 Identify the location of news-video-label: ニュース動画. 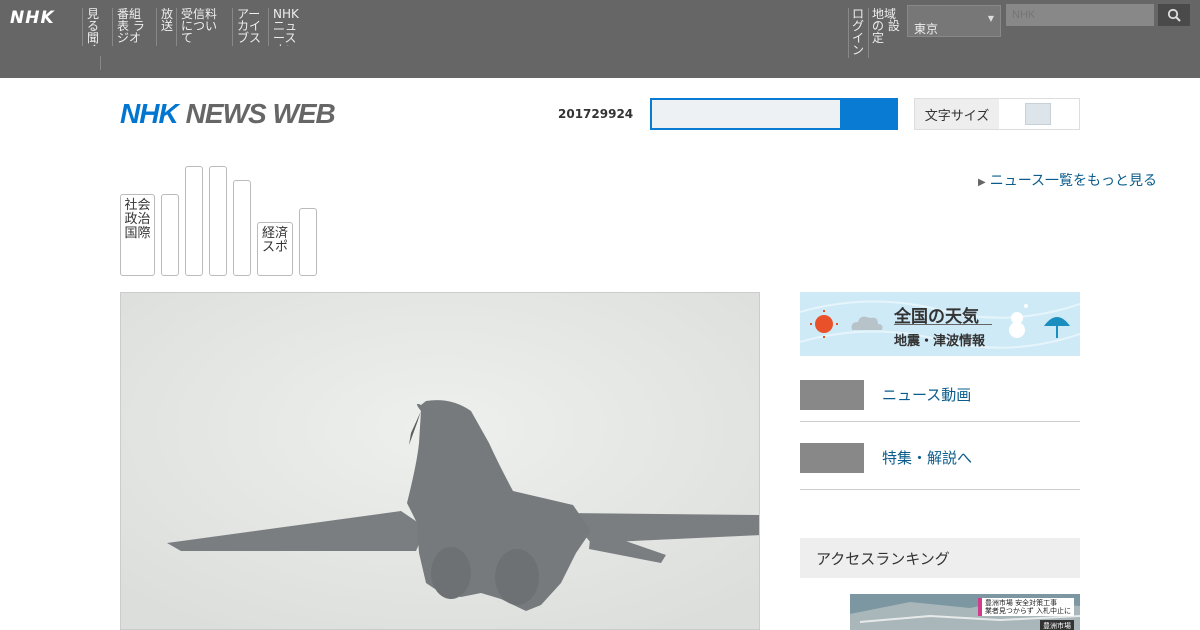
(927, 395).